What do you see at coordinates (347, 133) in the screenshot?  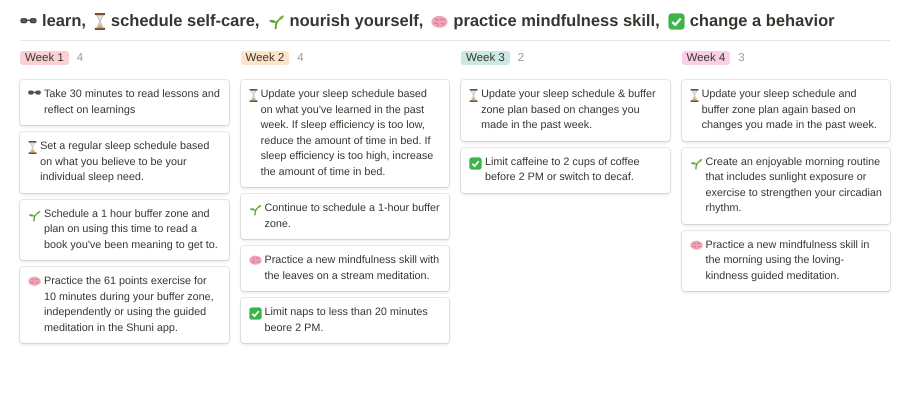 I see `card-text: Update your sleep schedule based on what you've learned in the past week. If sleep efficiency is too low, reduce the amount of time in bed. If sleep efficiency is too high, increase the amount of time in bed.` at bounding box center [347, 133].